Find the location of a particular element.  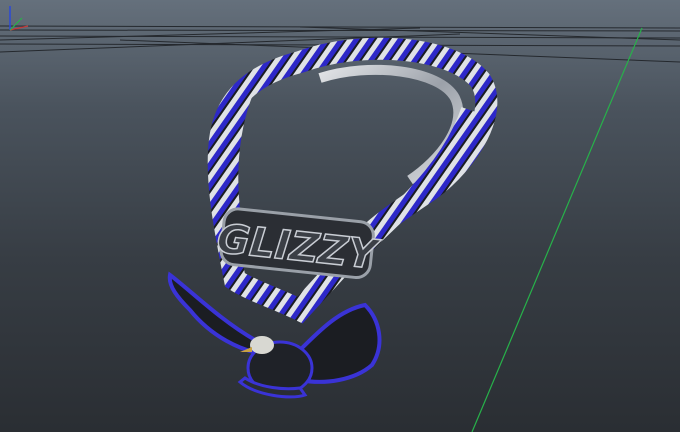

eagle-head is located at coordinates (262, 345).